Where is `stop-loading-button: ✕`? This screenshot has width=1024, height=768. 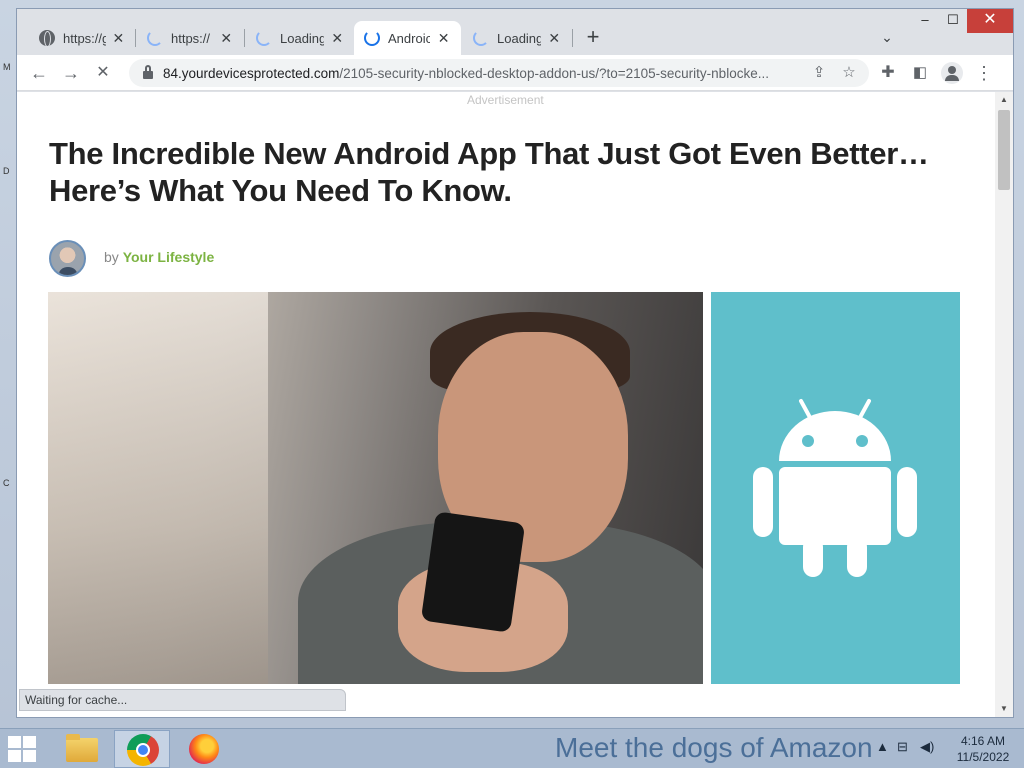 stop-loading-button: ✕ is located at coordinates (103, 73).